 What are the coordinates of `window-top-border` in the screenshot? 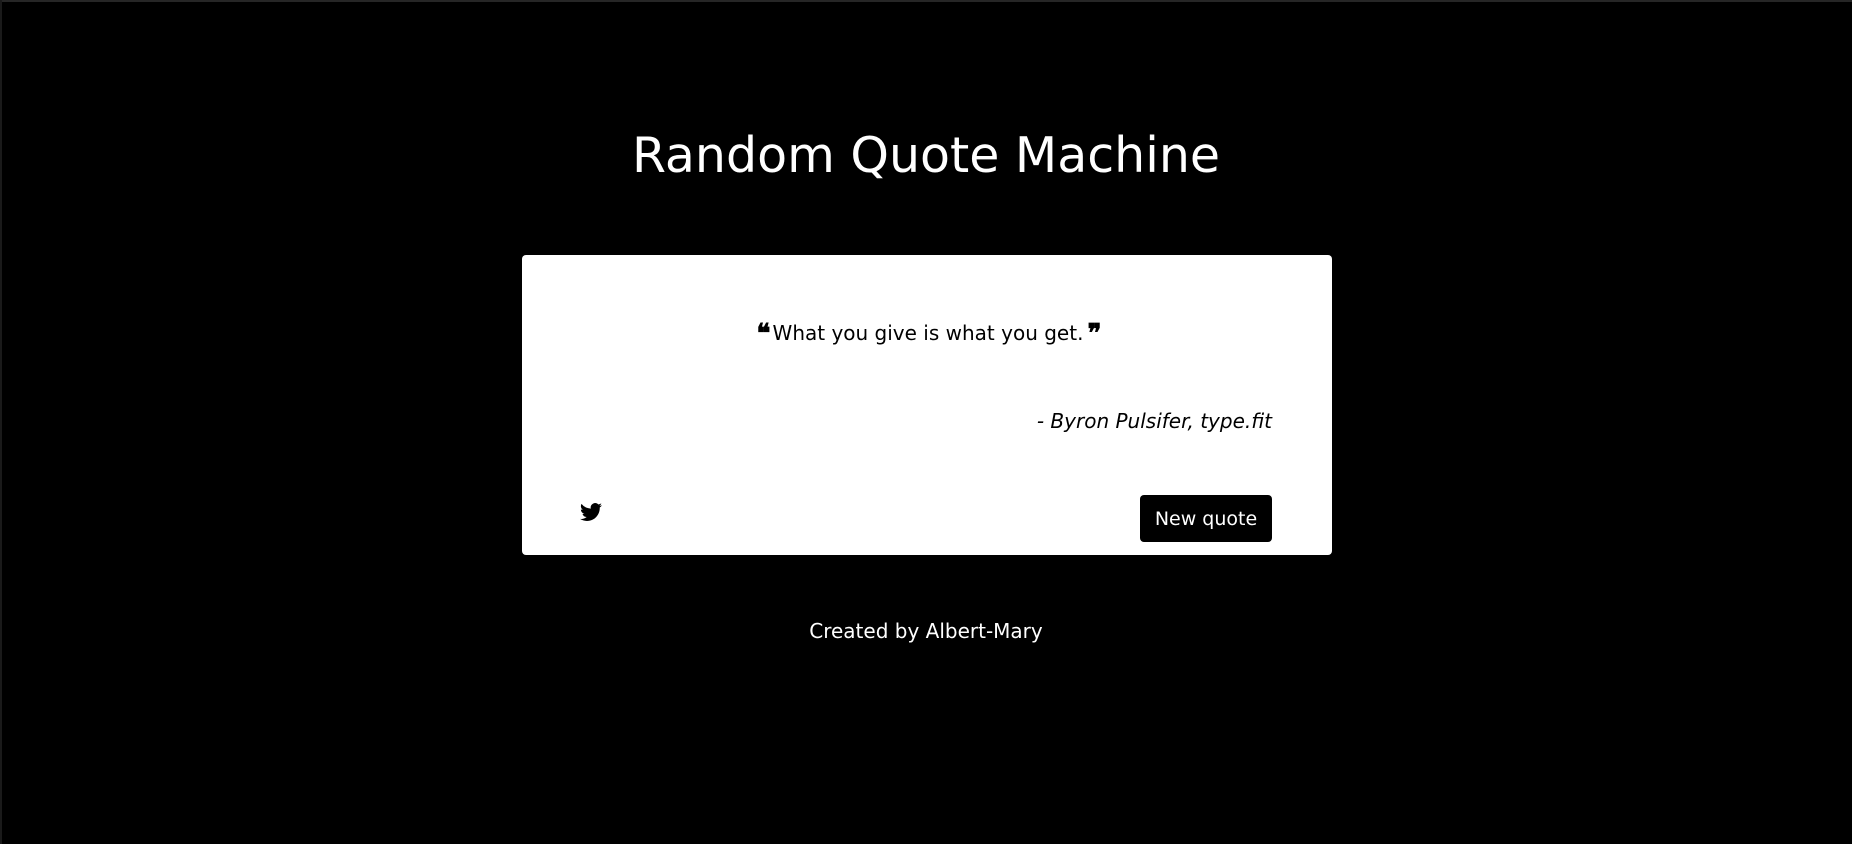 It's located at (926, 2).